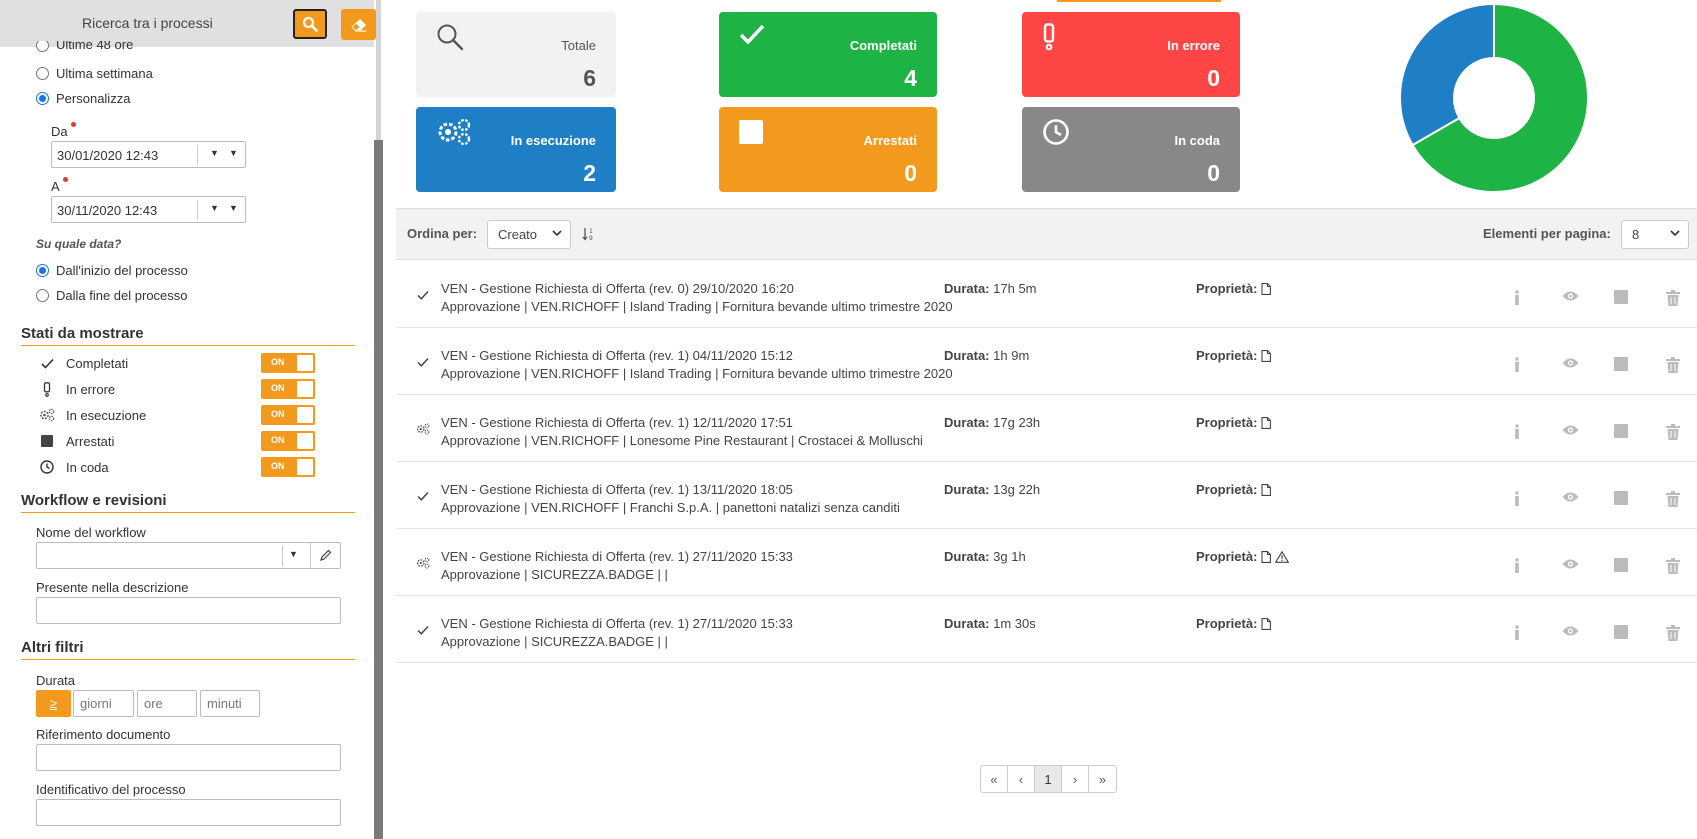 This screenshot has width=1697, height=839. Describe the element at coordinates (188, 812) in the screenshot. I see `procid-input` at that location.